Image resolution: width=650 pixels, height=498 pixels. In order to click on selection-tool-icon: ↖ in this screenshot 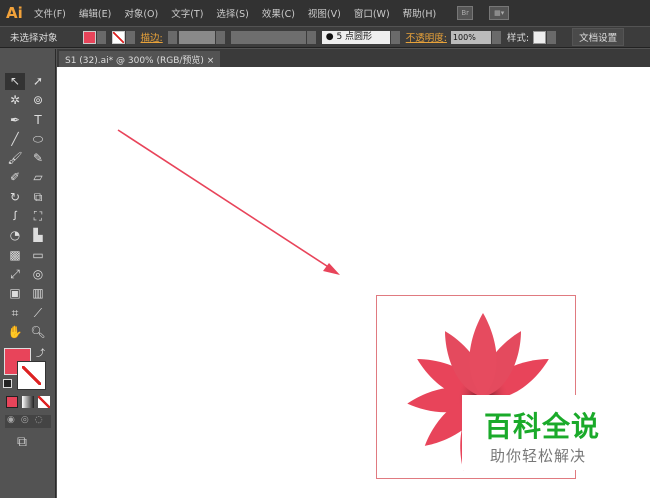, I will do `click(15, 81)`.